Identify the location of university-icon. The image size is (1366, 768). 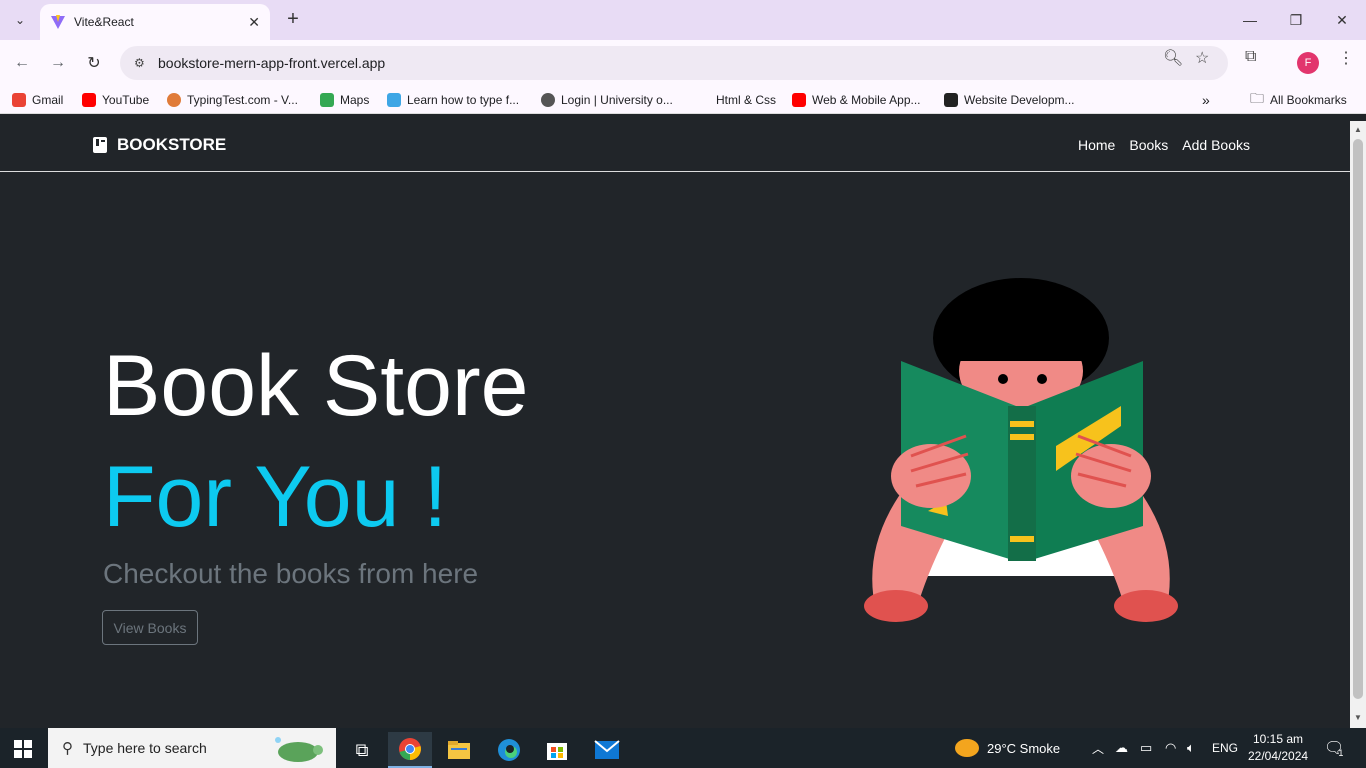
(548, 100).